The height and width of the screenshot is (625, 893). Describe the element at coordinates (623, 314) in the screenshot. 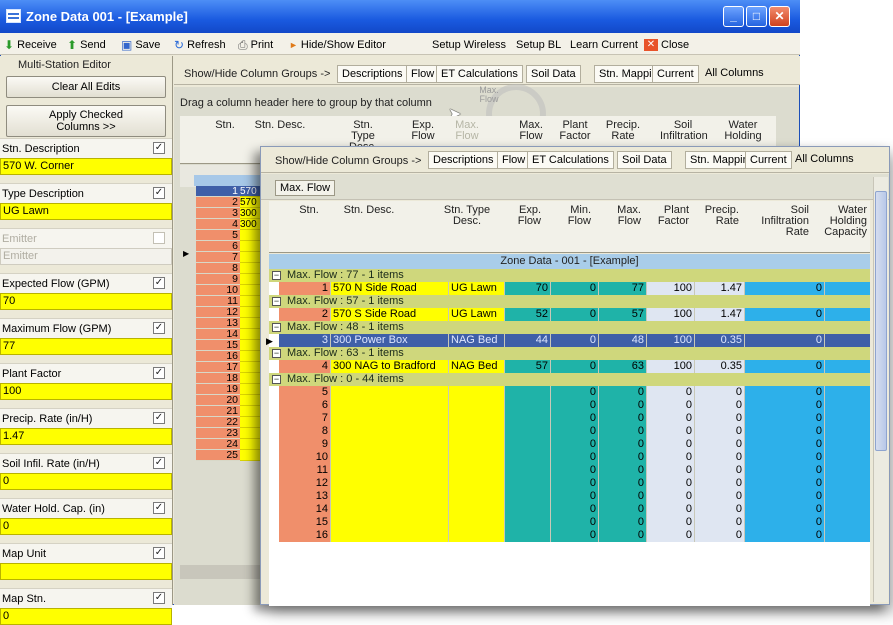

I see `grid-cell: 57` at that location.